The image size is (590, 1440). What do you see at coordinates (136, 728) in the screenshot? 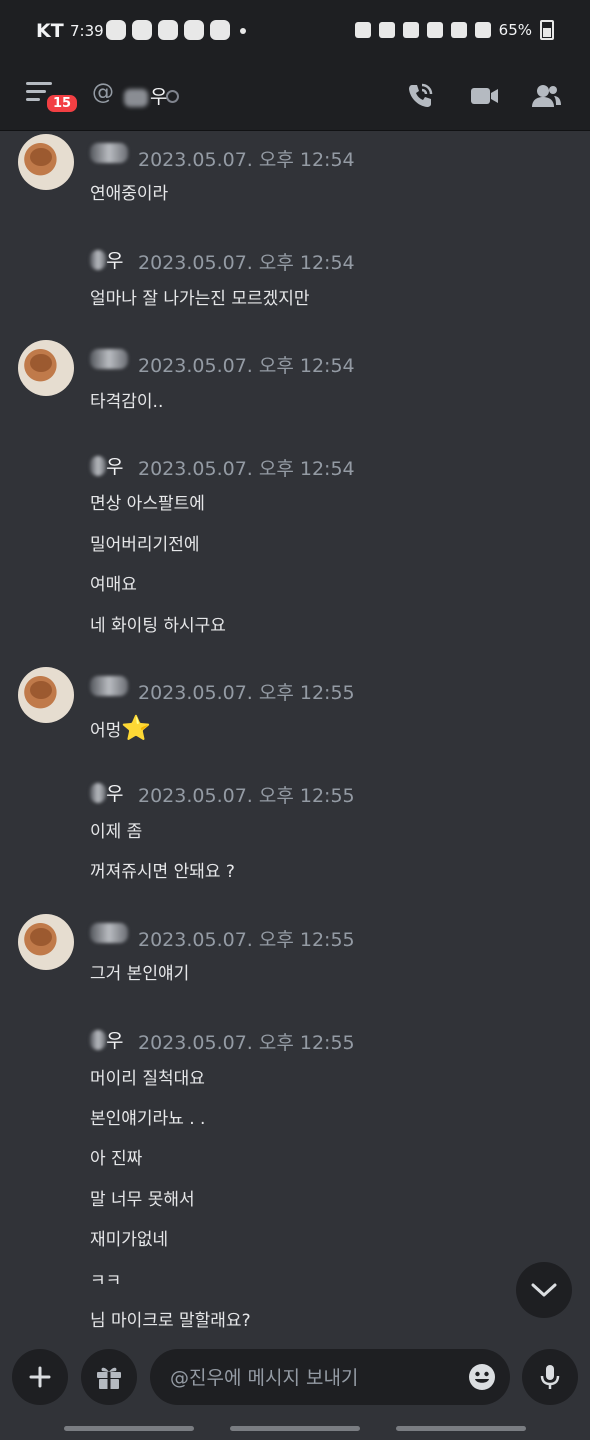
I see `star-emoji: ⭐` at bounding box center [136, 728].